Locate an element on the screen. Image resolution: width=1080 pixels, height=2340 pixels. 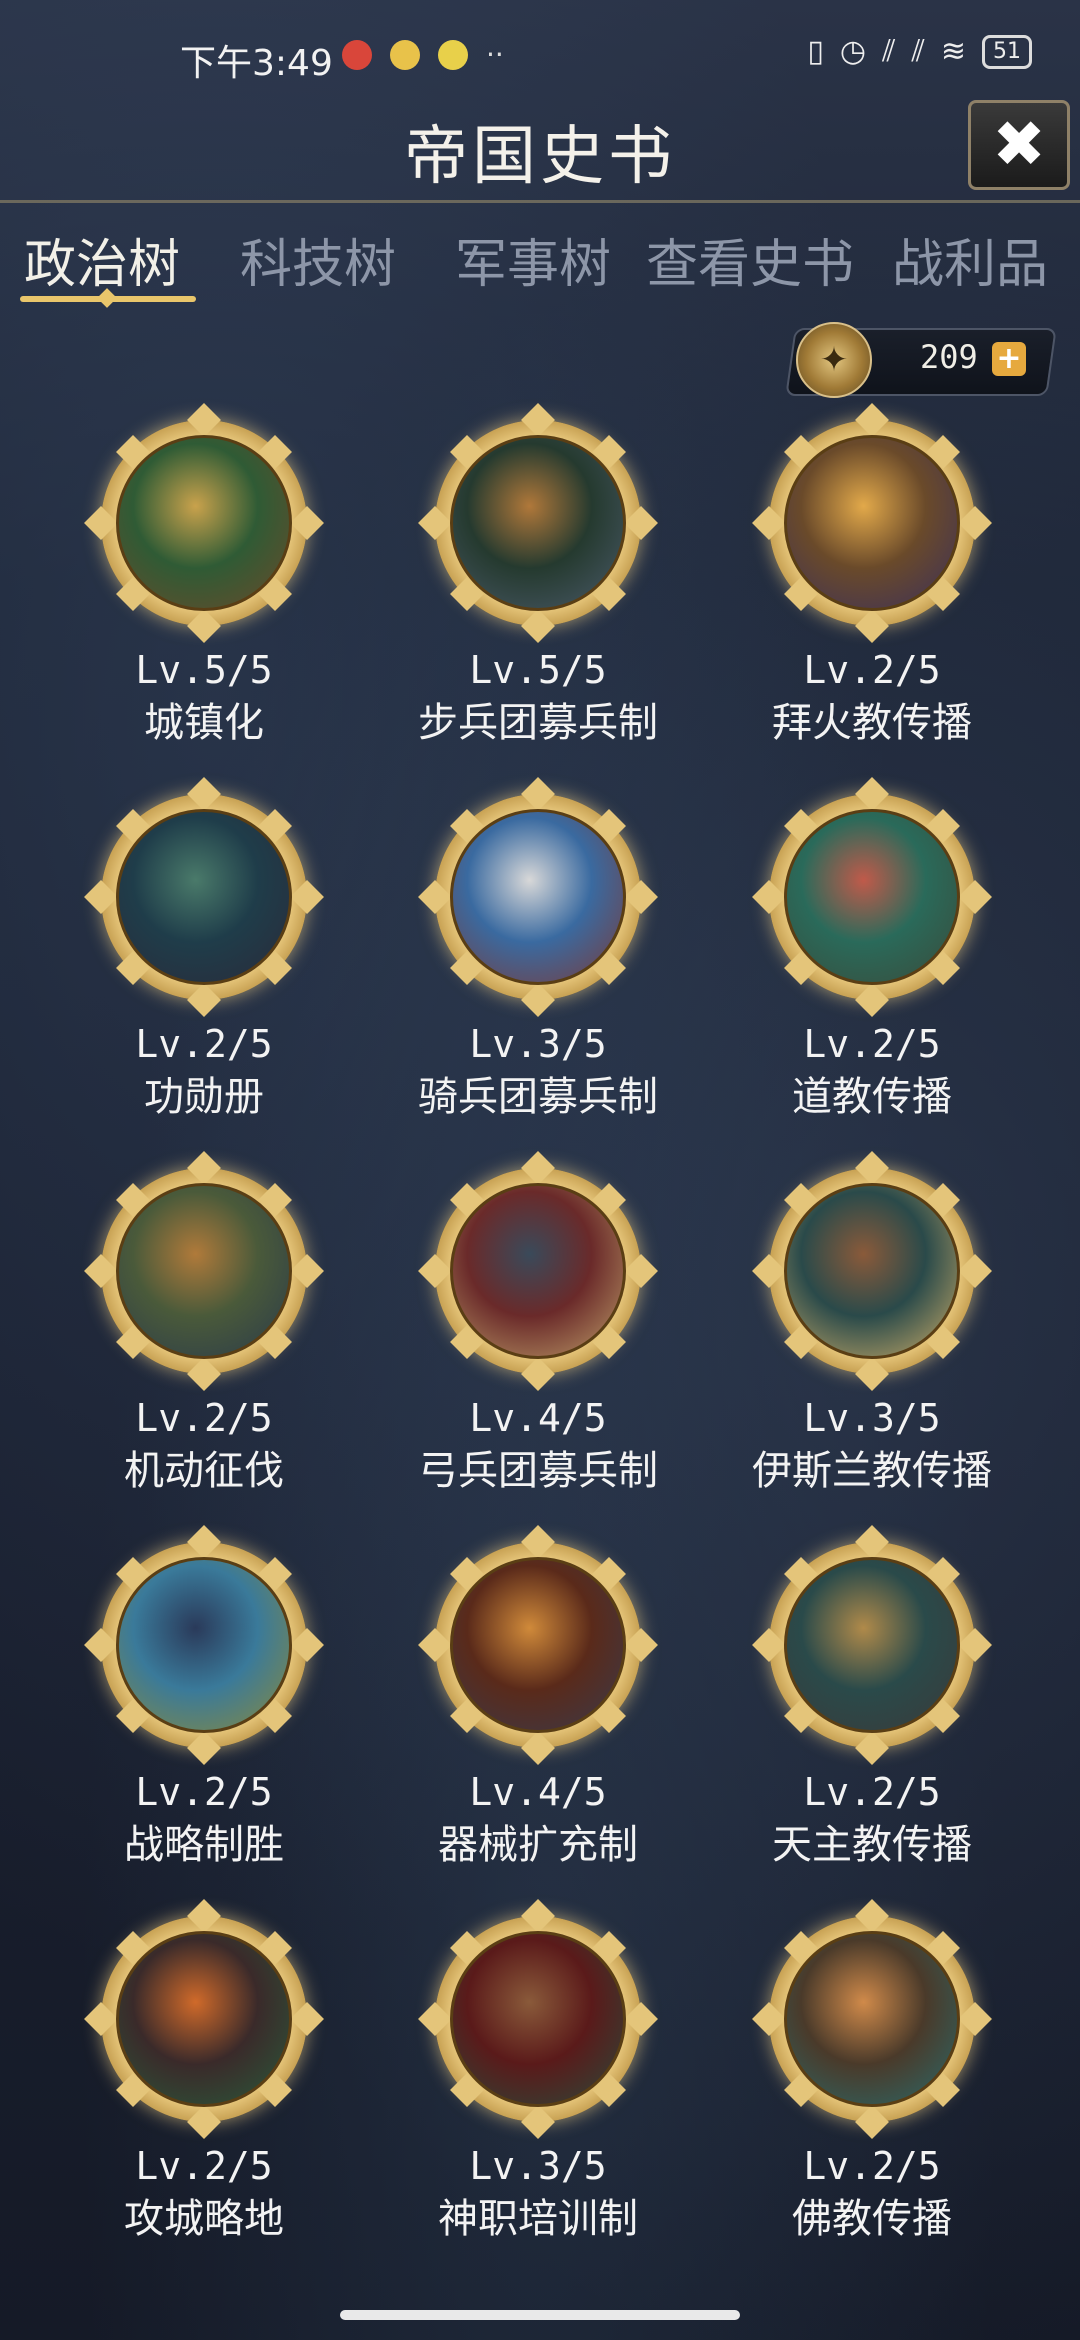
policy-item: Lv.3/5 骑兵团募兵制 is located at coordinates (538, 950).